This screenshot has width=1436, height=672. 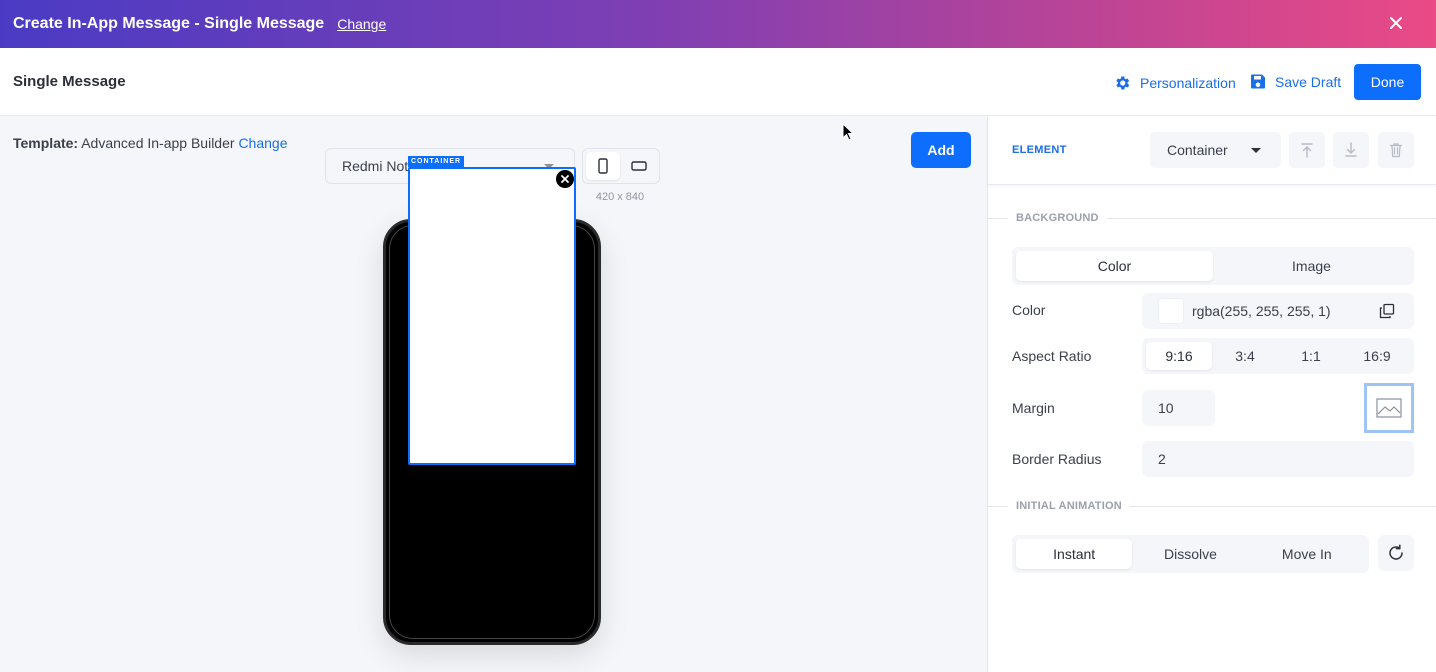 I want to click on move-down-button, so click(x=1351, y=150).